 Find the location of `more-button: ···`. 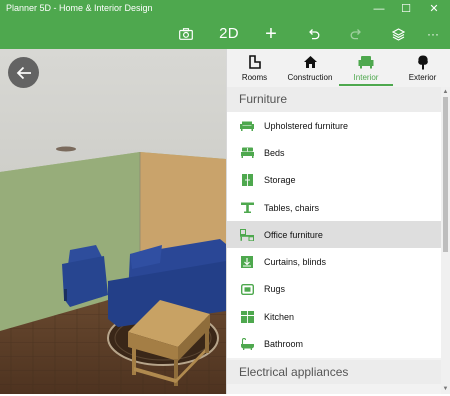

more-button: ··· is located at coordinates (433, 34).